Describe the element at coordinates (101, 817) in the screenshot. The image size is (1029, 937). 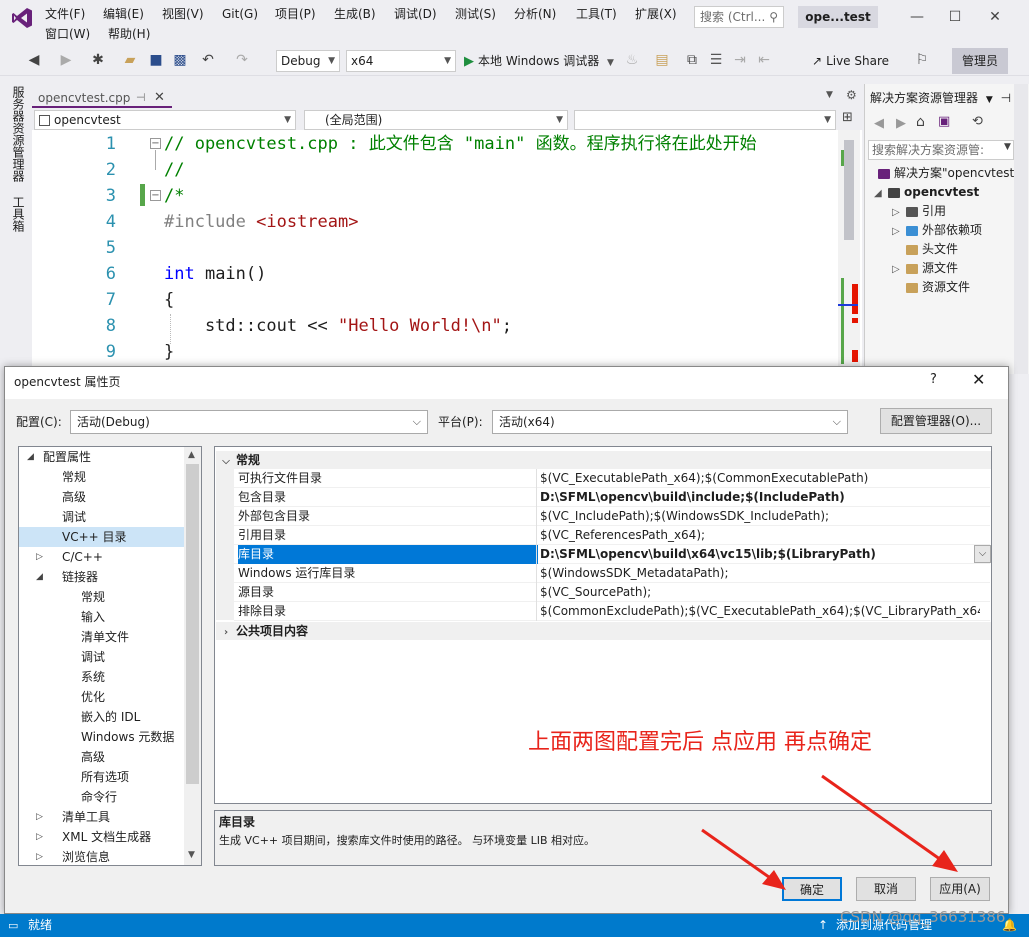
I see `property-tree-item: ▷ 清单工具` at that location.